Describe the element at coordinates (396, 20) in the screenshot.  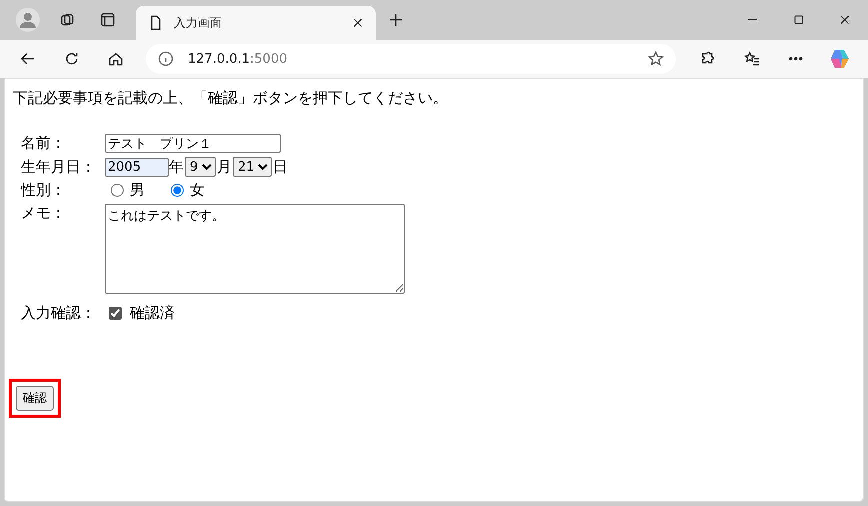
I see `new-tab-icon` at that location.